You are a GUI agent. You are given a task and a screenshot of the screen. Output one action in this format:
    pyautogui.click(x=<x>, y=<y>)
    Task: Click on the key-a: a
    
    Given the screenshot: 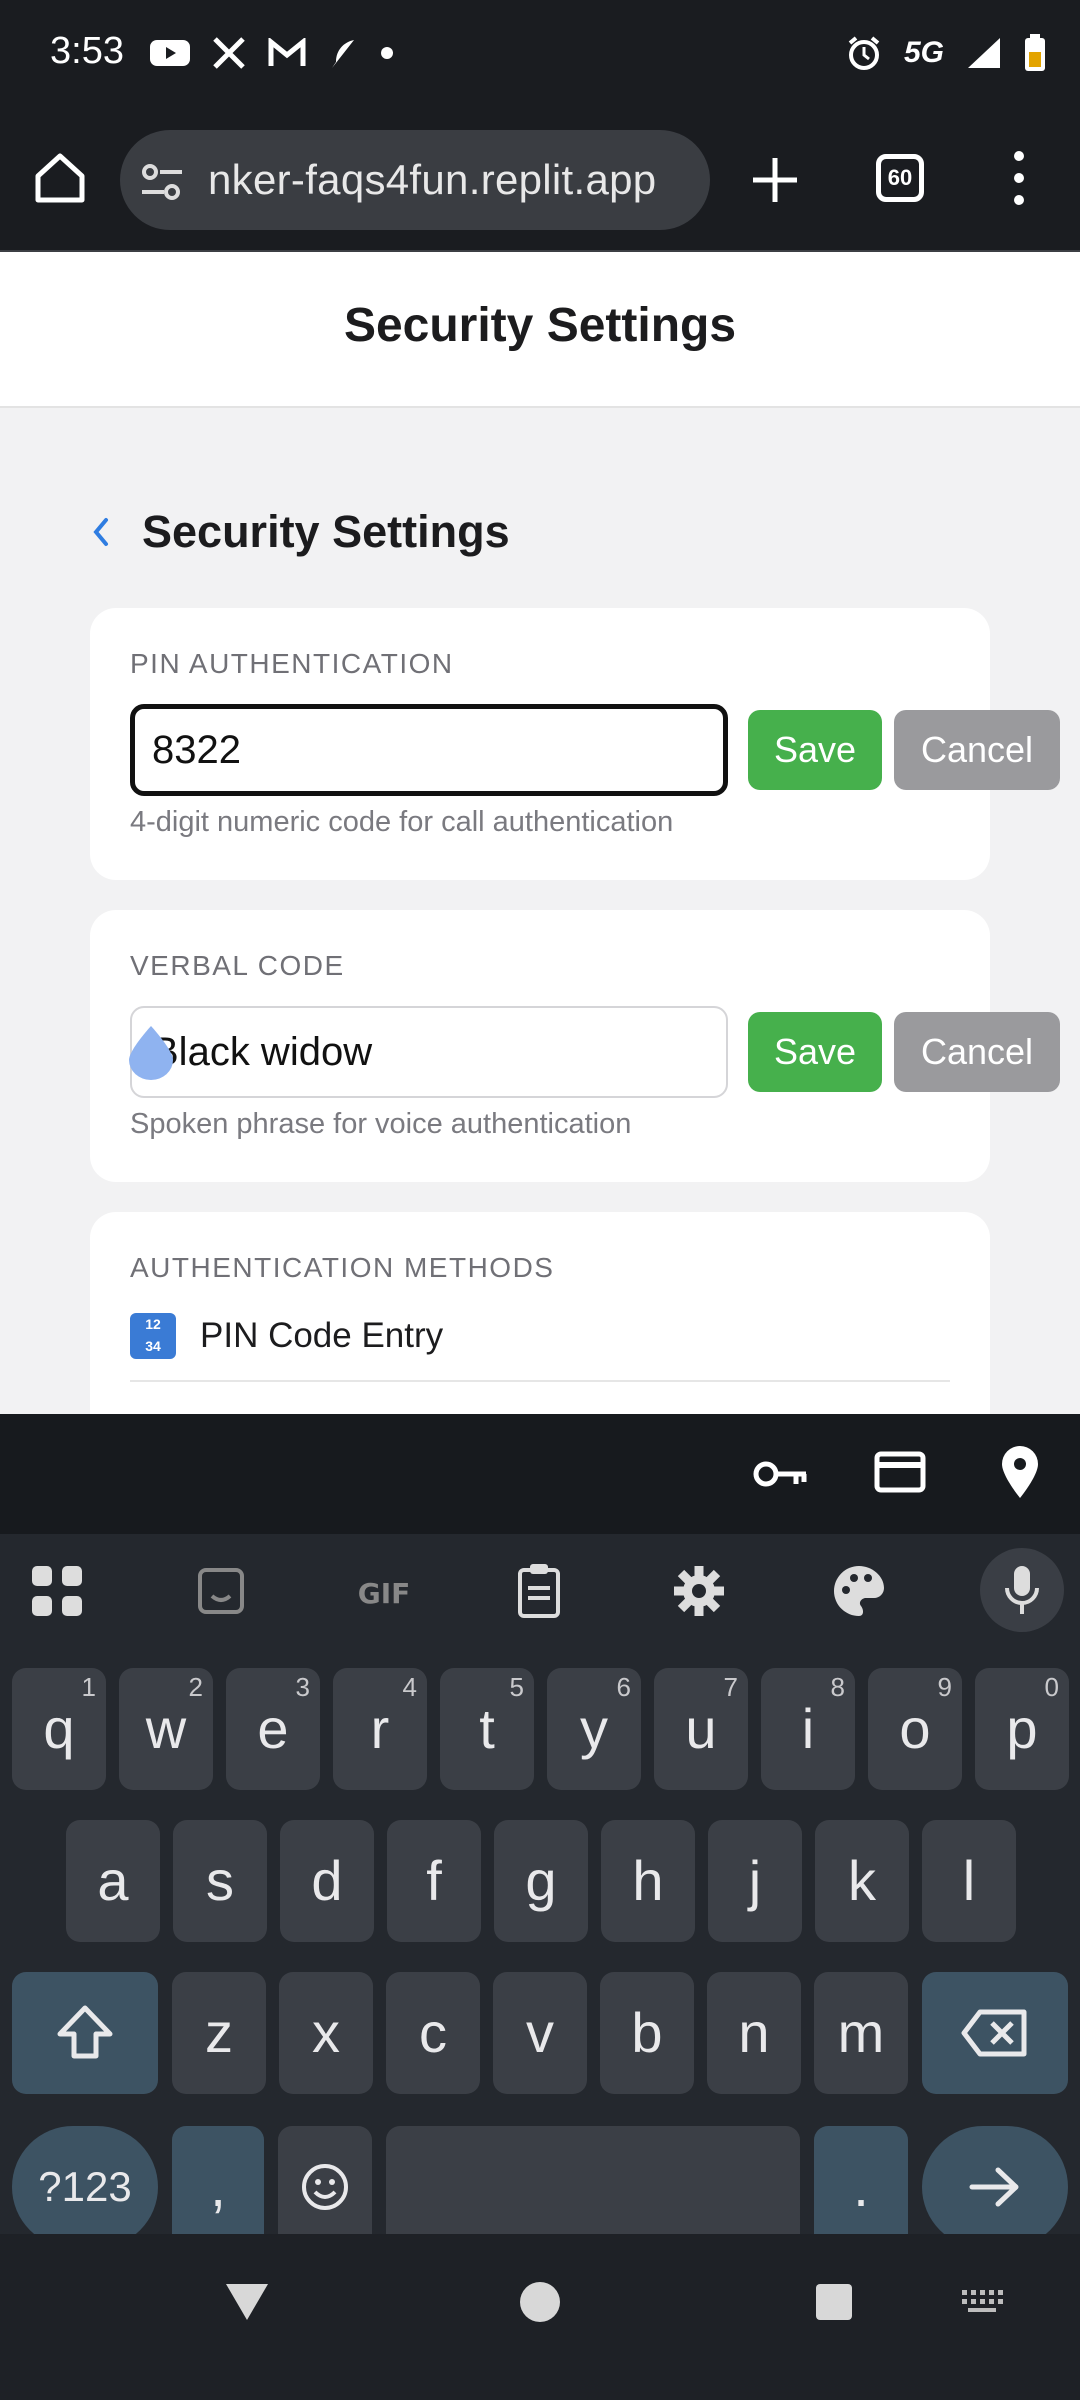 What is the action you would take?
    pyautogui.click(x=113, y=1881)
    